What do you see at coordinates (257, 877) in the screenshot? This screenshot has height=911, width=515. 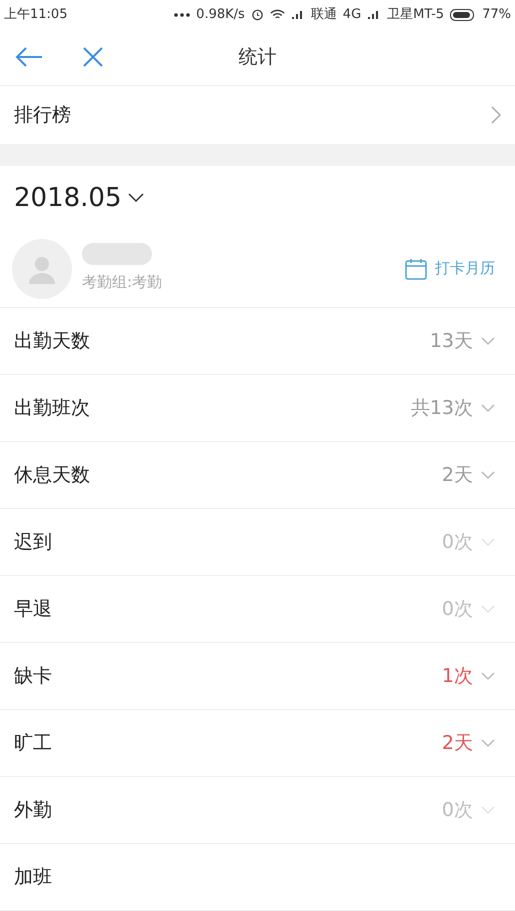 I see `stat-row: 加班` at bounding box center [257, 877].